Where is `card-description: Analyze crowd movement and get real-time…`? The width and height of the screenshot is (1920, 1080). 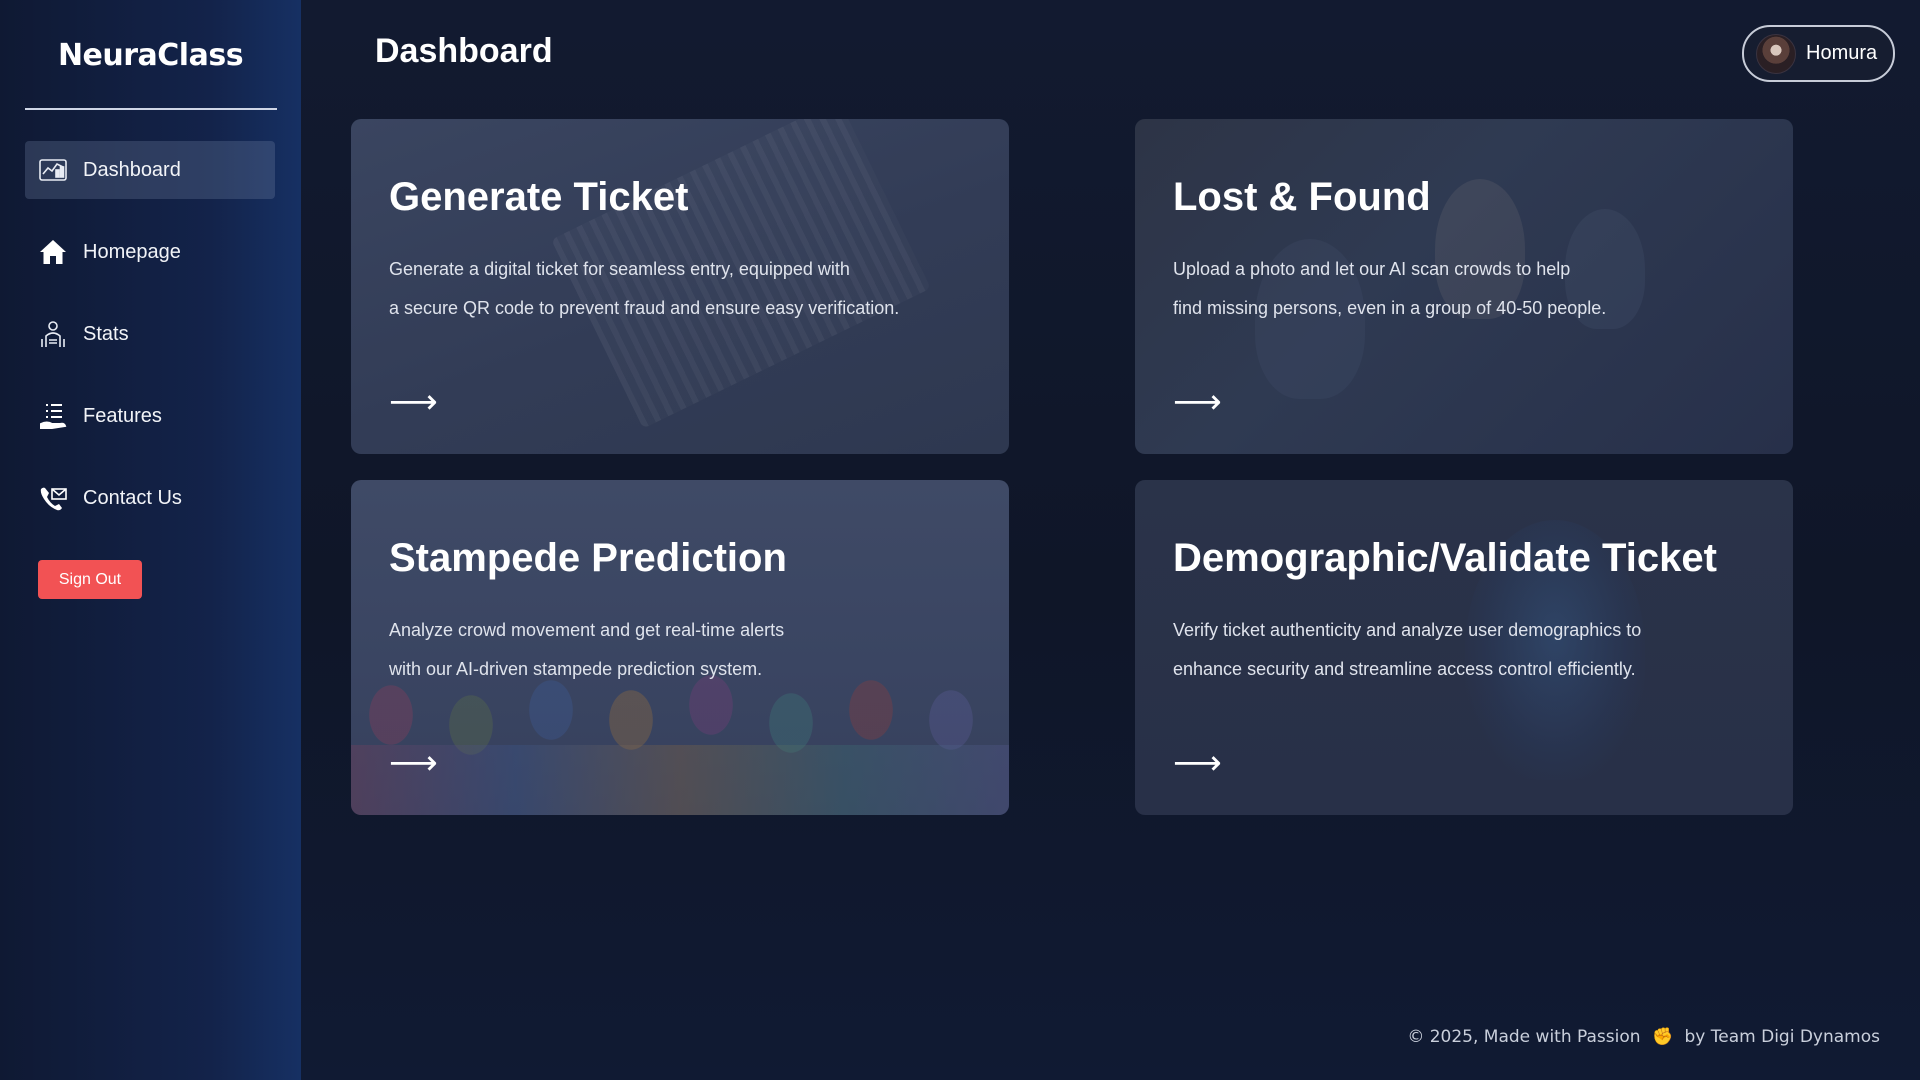 card-description: Analyze crowd movement and get real-time… is located at coordinates (587, 630).